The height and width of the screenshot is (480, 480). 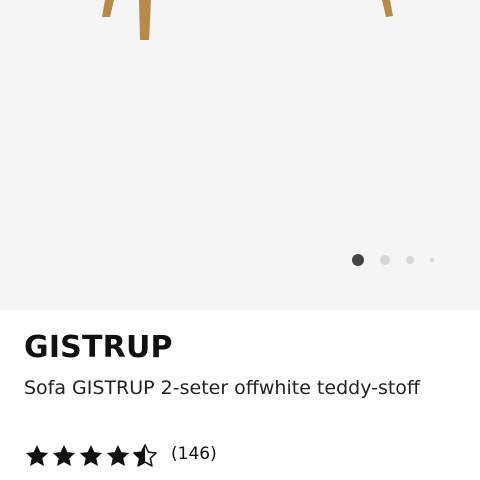 I want to click on sofa-leg-back-left, so click(x=108, y=8).